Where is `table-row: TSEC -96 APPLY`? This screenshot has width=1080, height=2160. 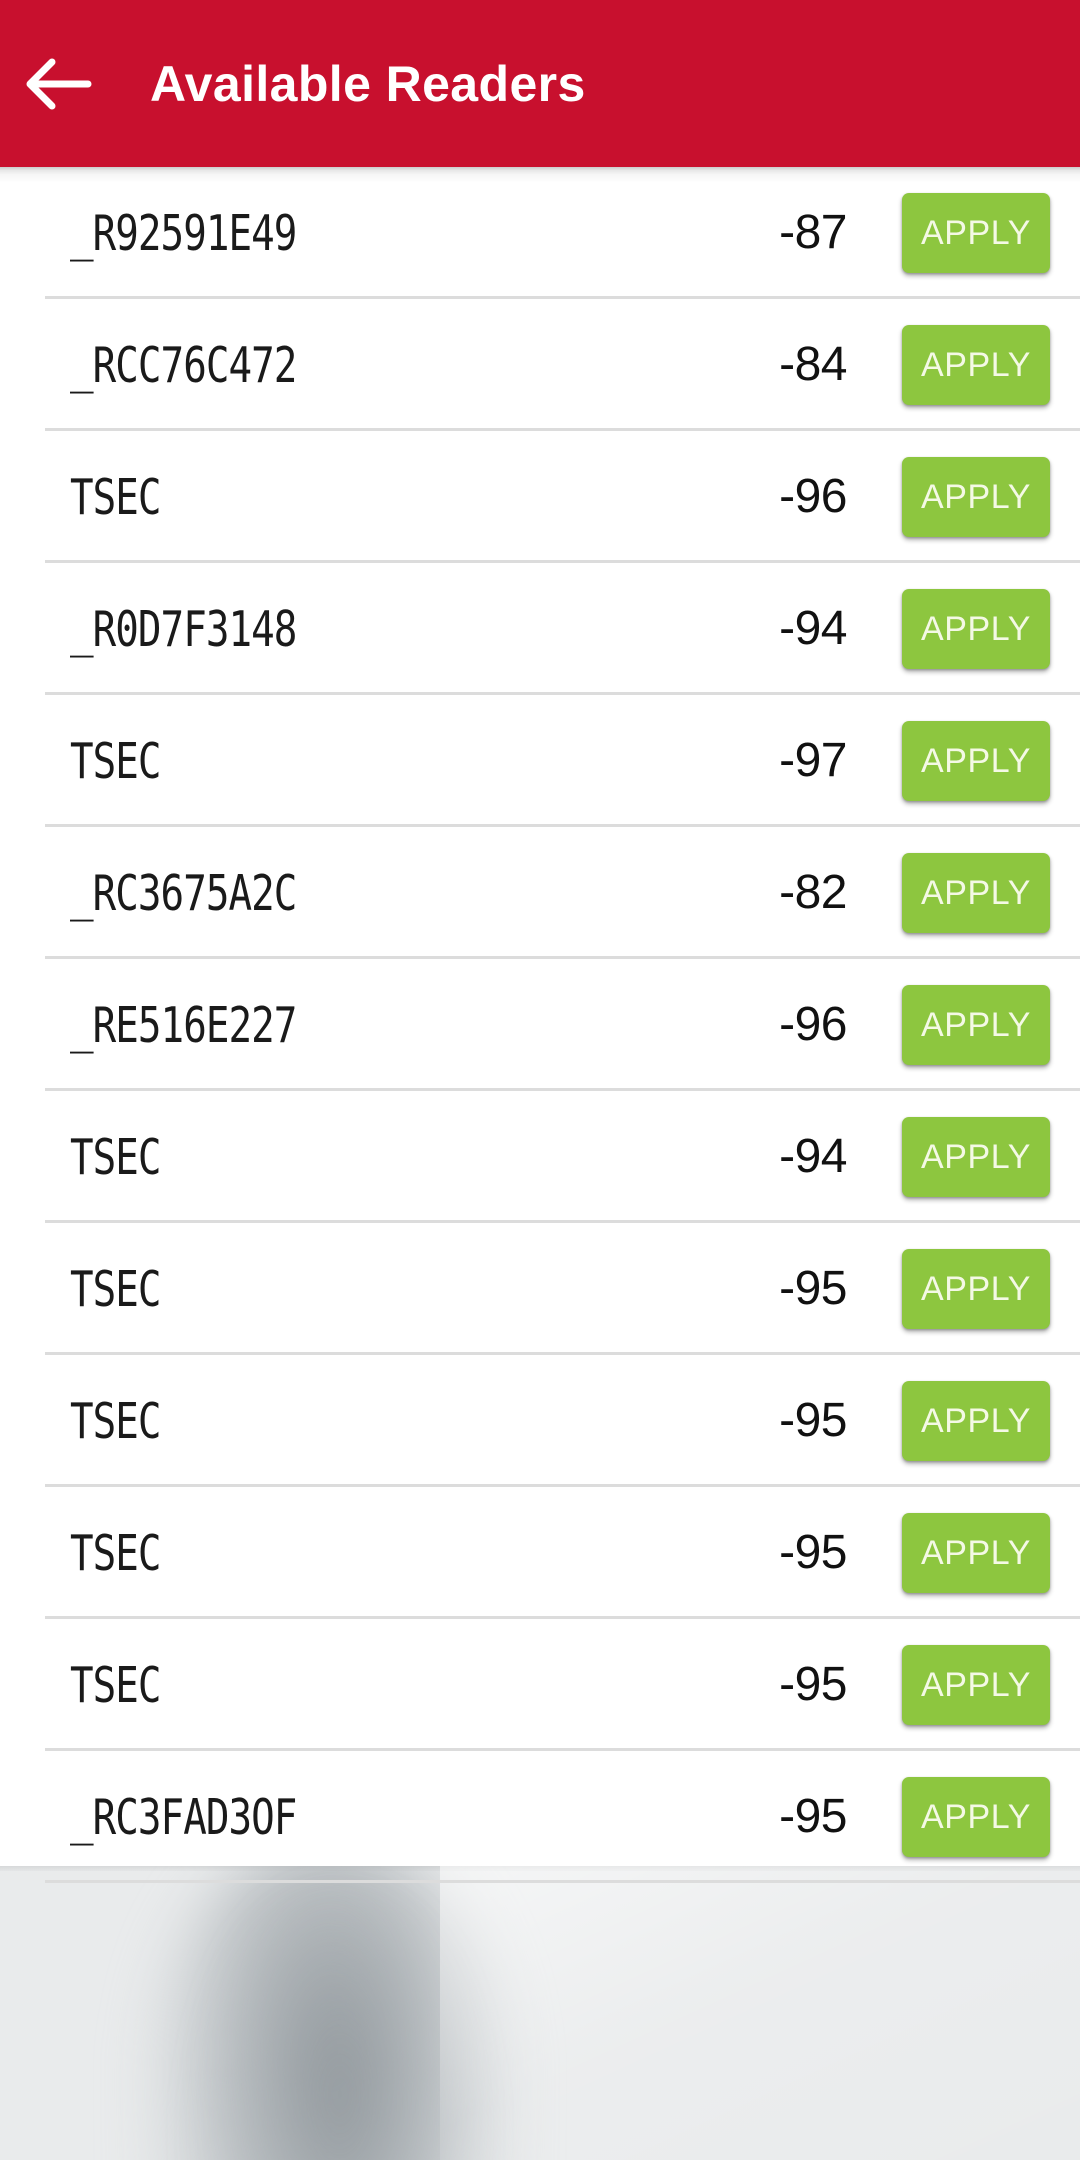 table-row: TSEC -96 APPLY is located at coordinates (540, 497).